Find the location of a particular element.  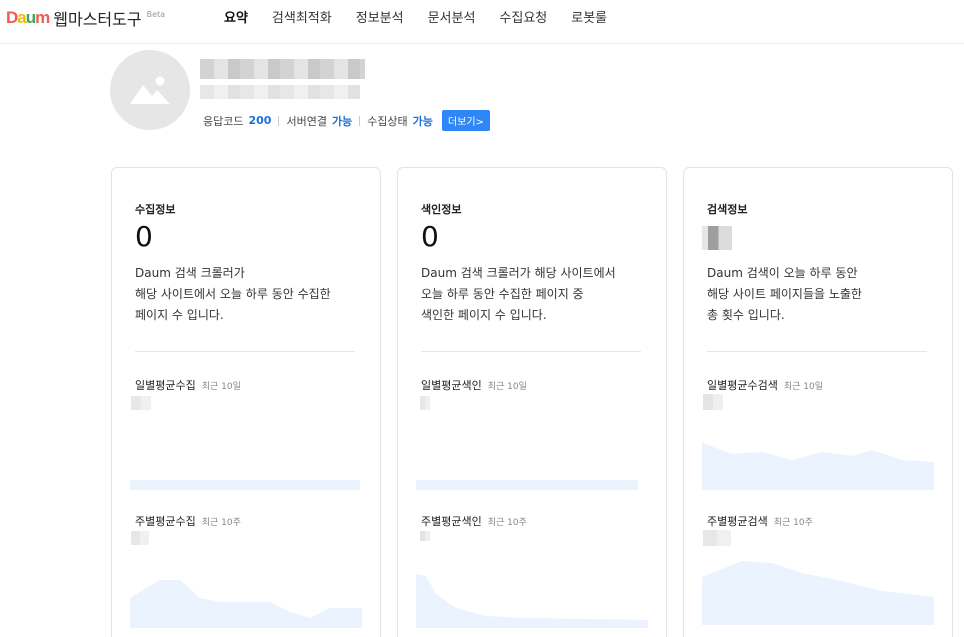

main-nav: 요약 검색최적화 정보분석 문서분석 수집요청 로봇룰 is located at coordinates (427, 16).